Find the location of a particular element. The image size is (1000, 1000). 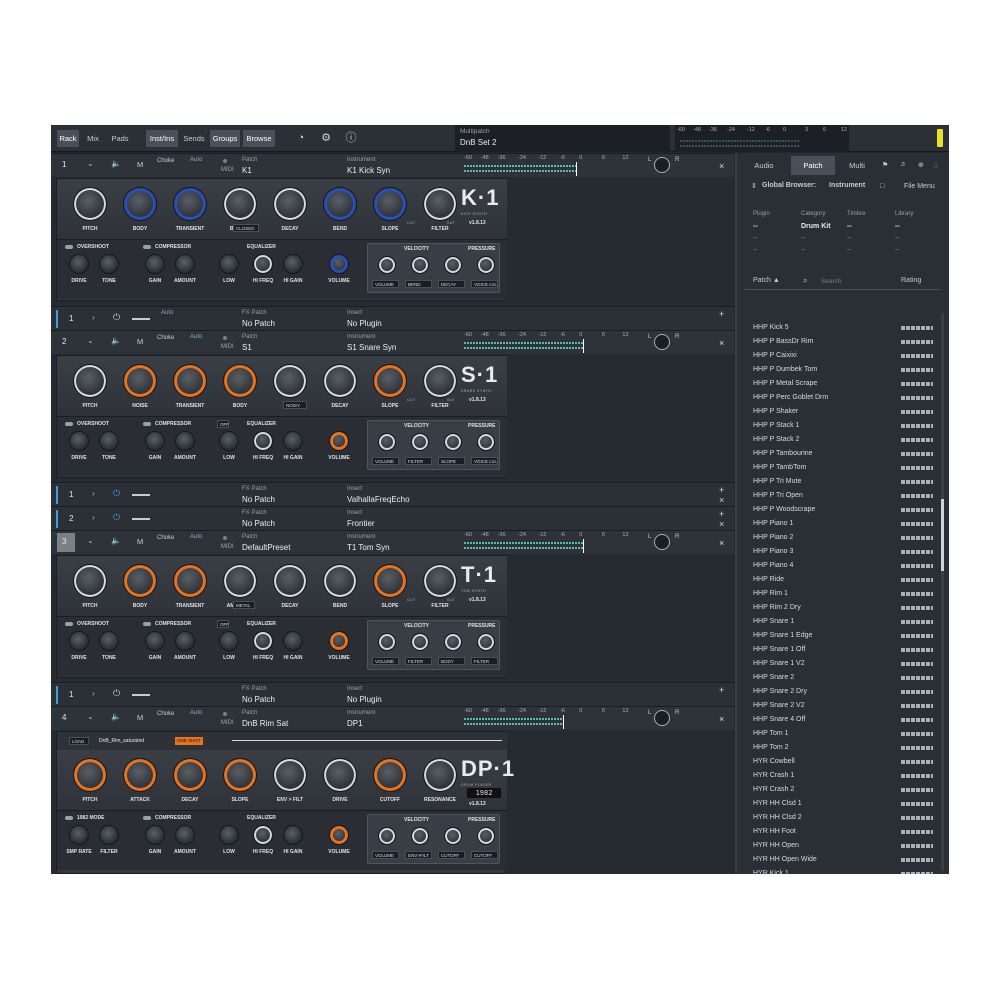

ambience-dropdown: METAL is located at coordinates (244, 605).